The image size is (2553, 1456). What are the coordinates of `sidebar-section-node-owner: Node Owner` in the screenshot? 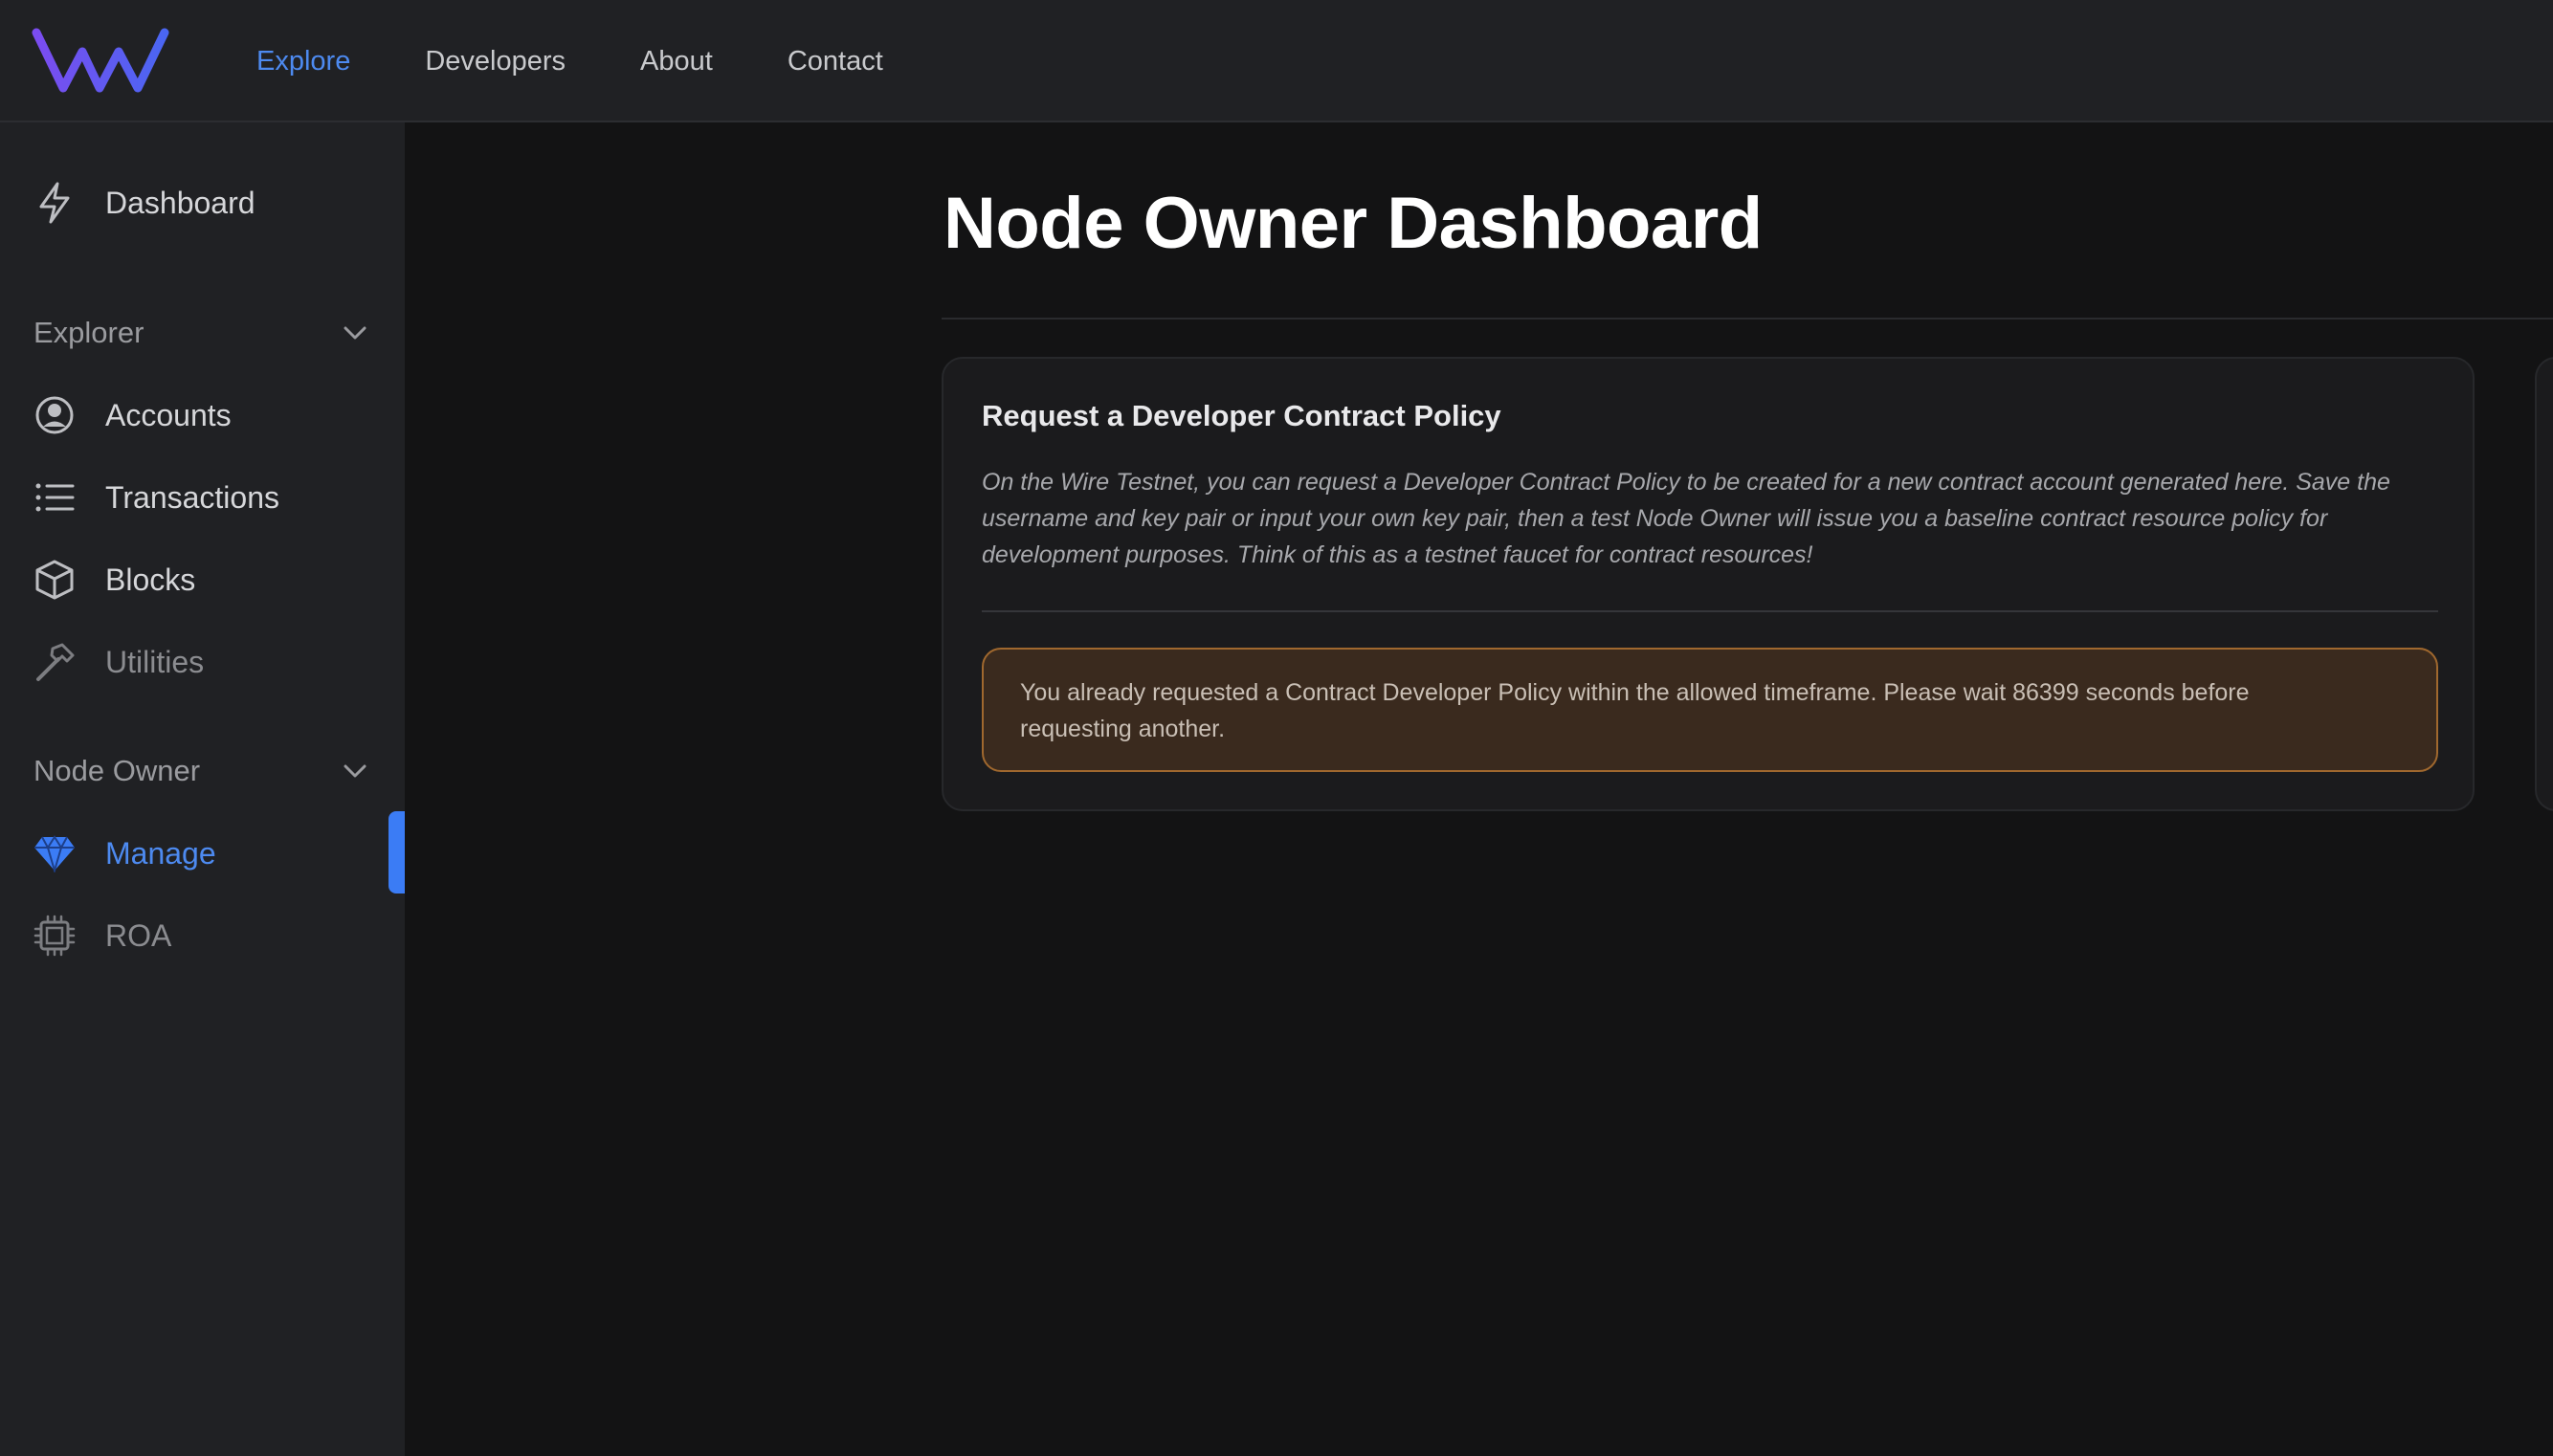 It's located at (202, 771).